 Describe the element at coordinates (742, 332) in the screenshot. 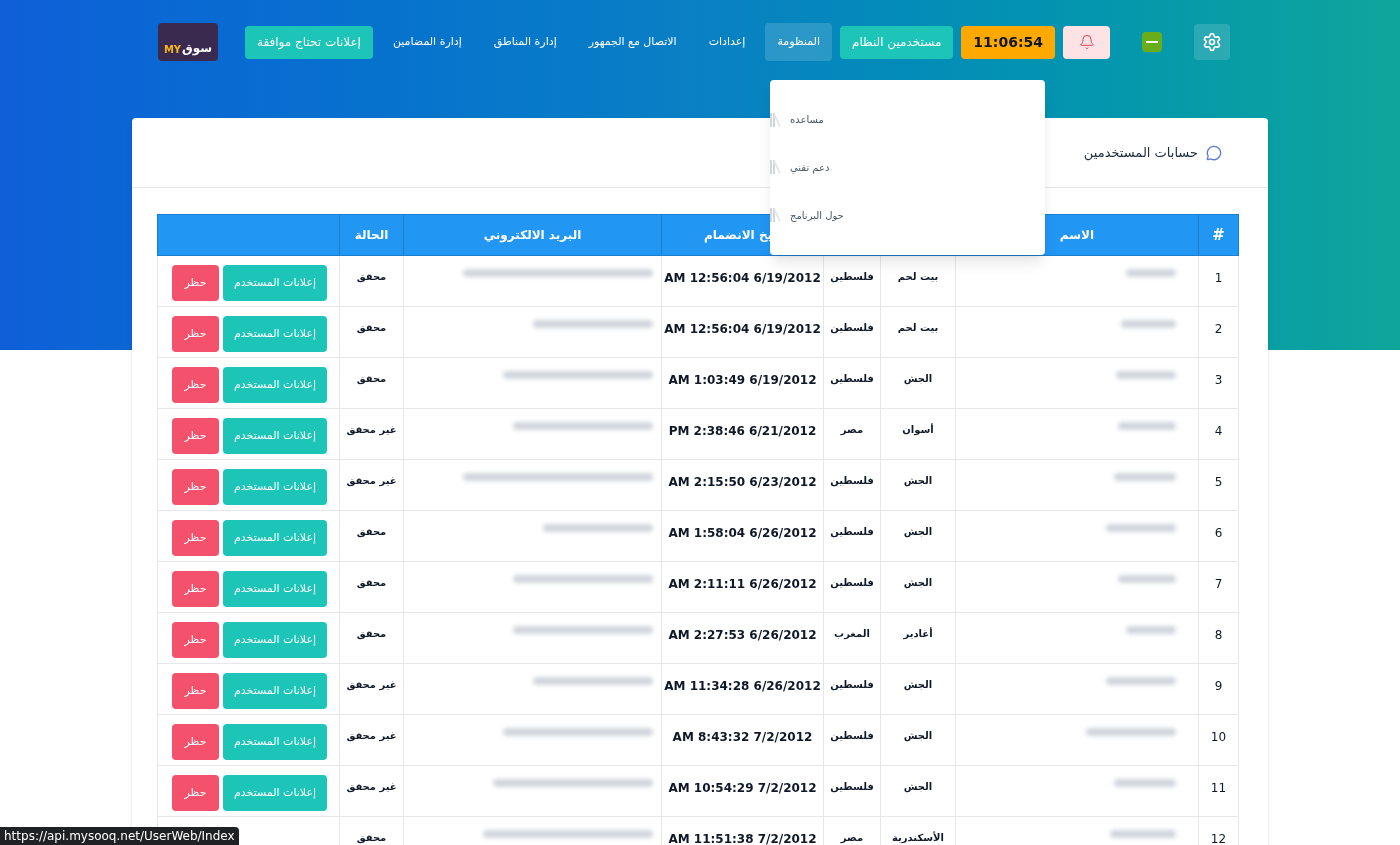

I see `join-date-cell: AM 12:56:04 6/19/2012` at that location.